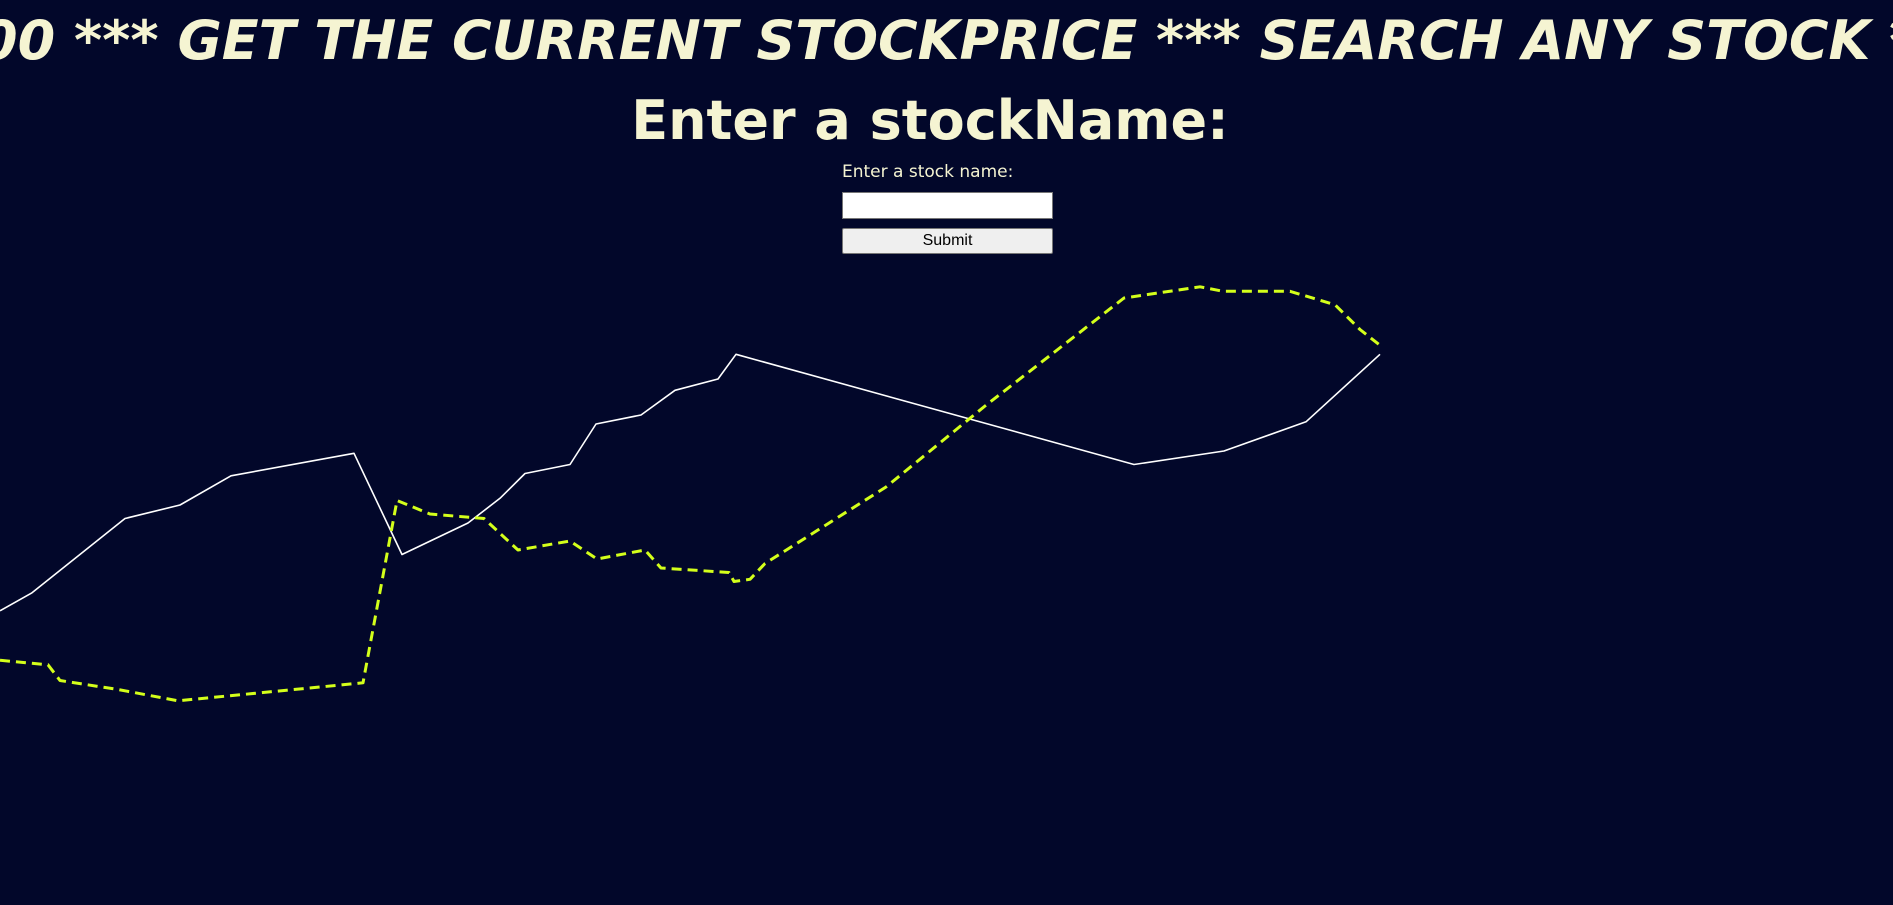 The height and width of the screenshot is (905, 1893). I want to click on stock-search-form: Enter a stock name: Submit, so click(948, 207).